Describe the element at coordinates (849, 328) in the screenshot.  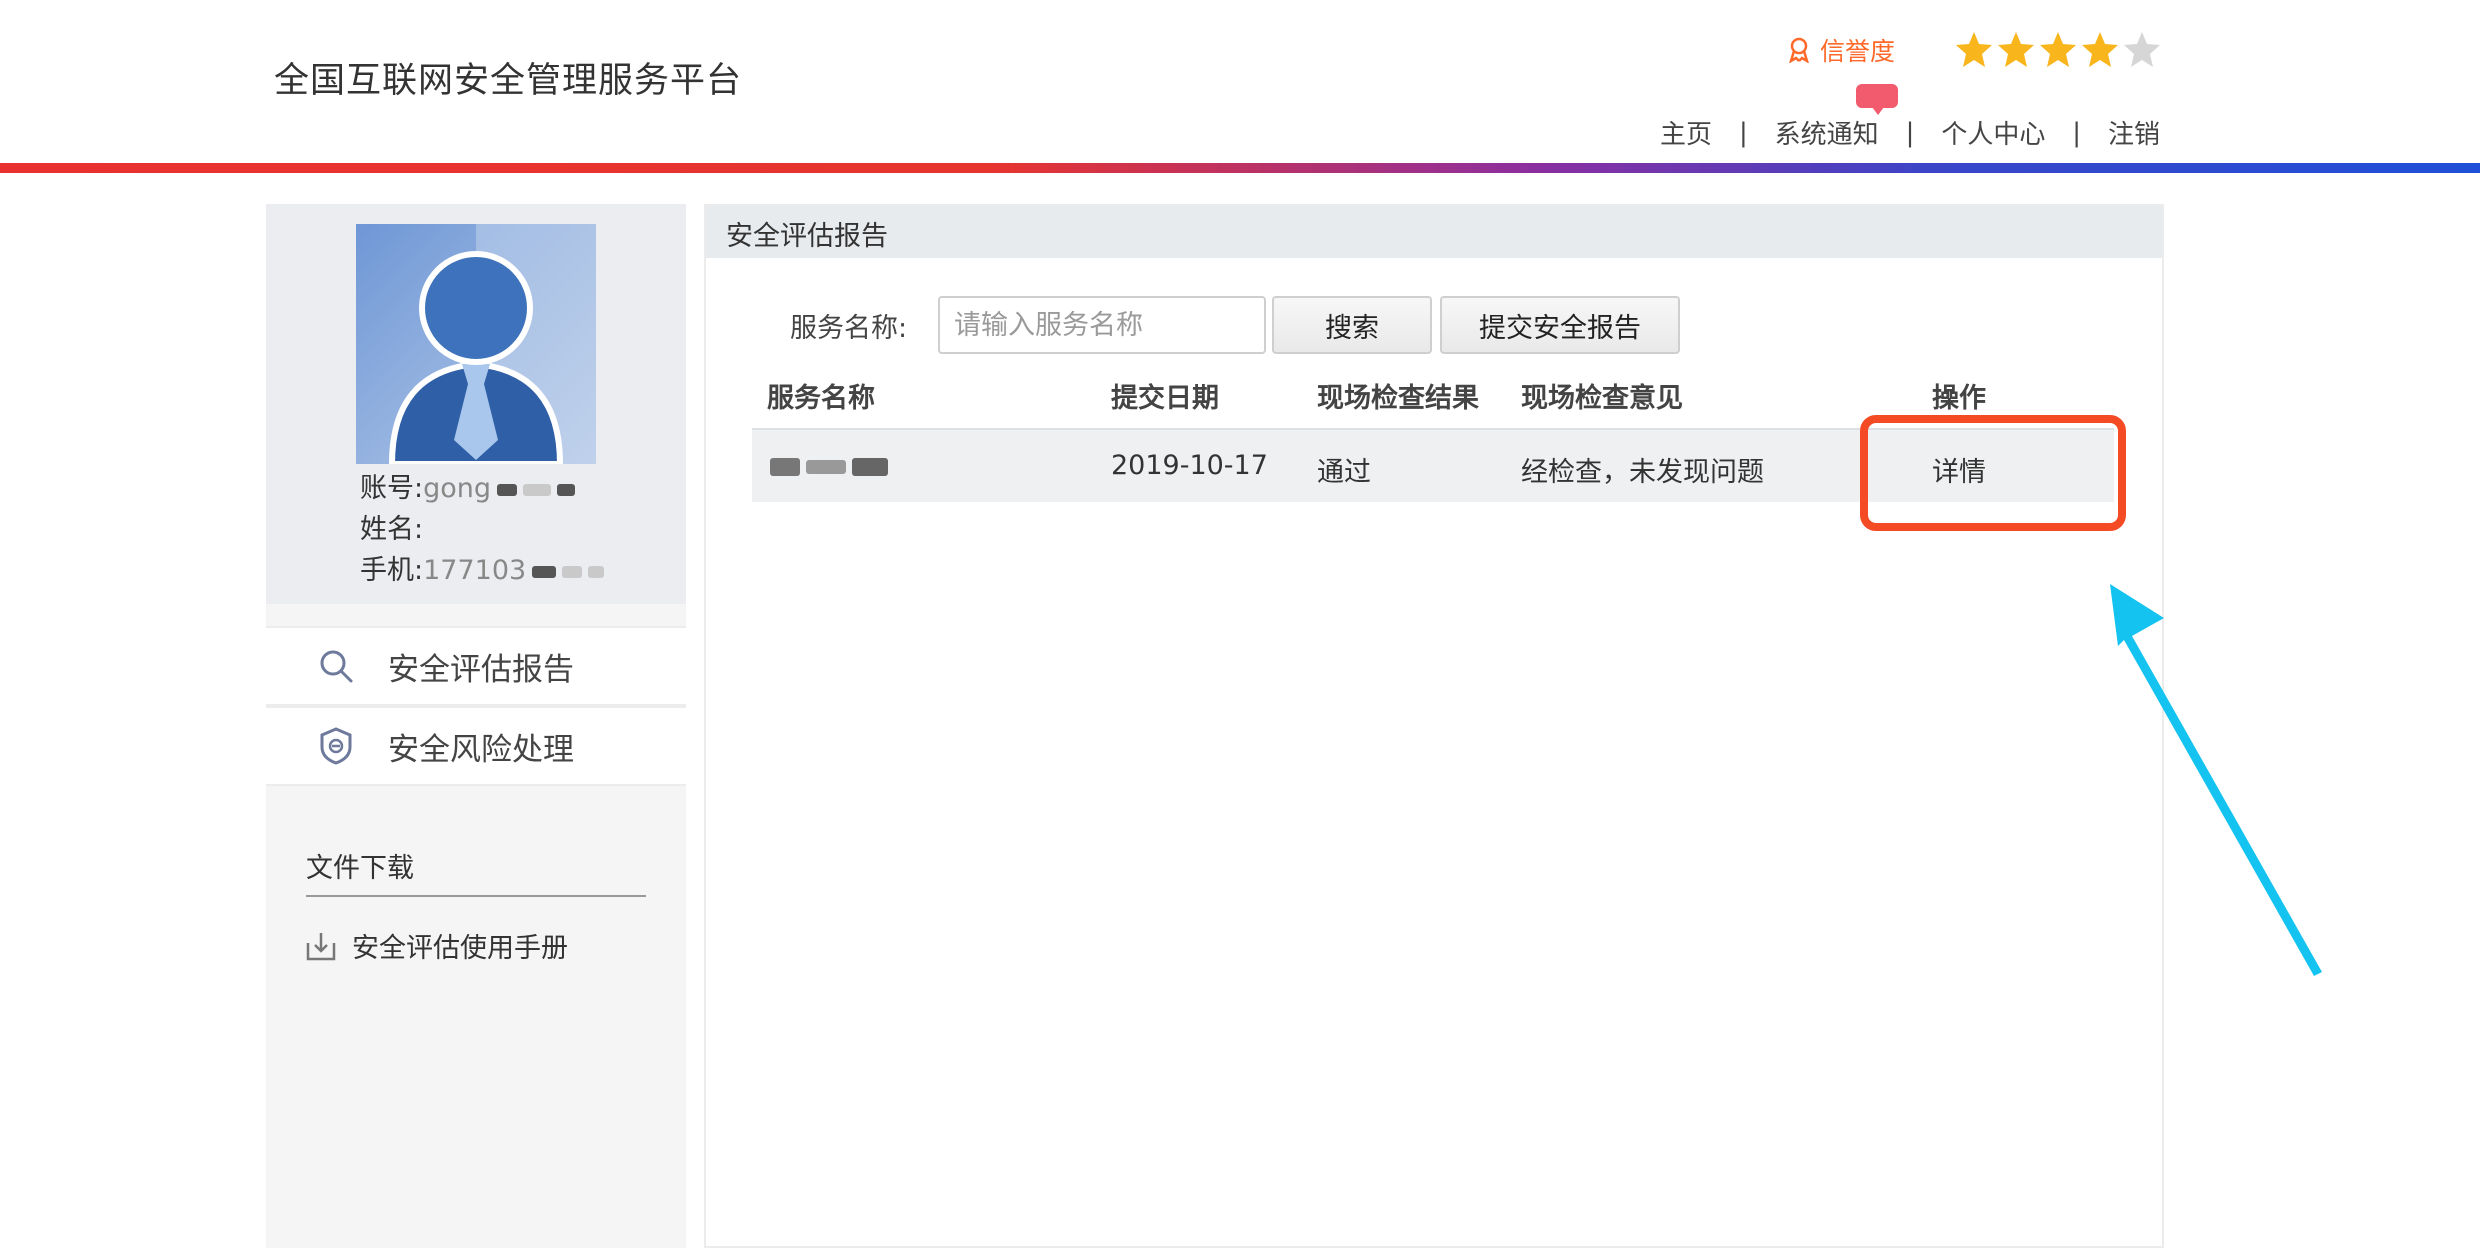
I see `search-label: 服务名称:` at that location.